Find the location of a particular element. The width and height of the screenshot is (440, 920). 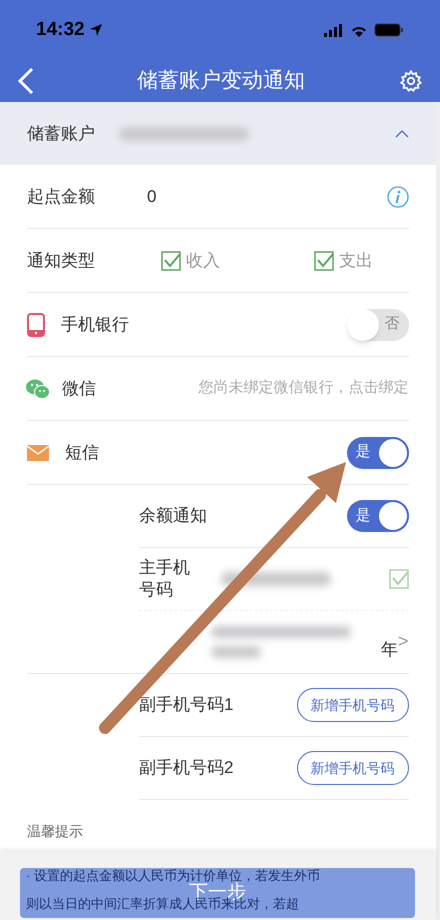

row-label: 余额通知 is located at coordinates (173, 516).